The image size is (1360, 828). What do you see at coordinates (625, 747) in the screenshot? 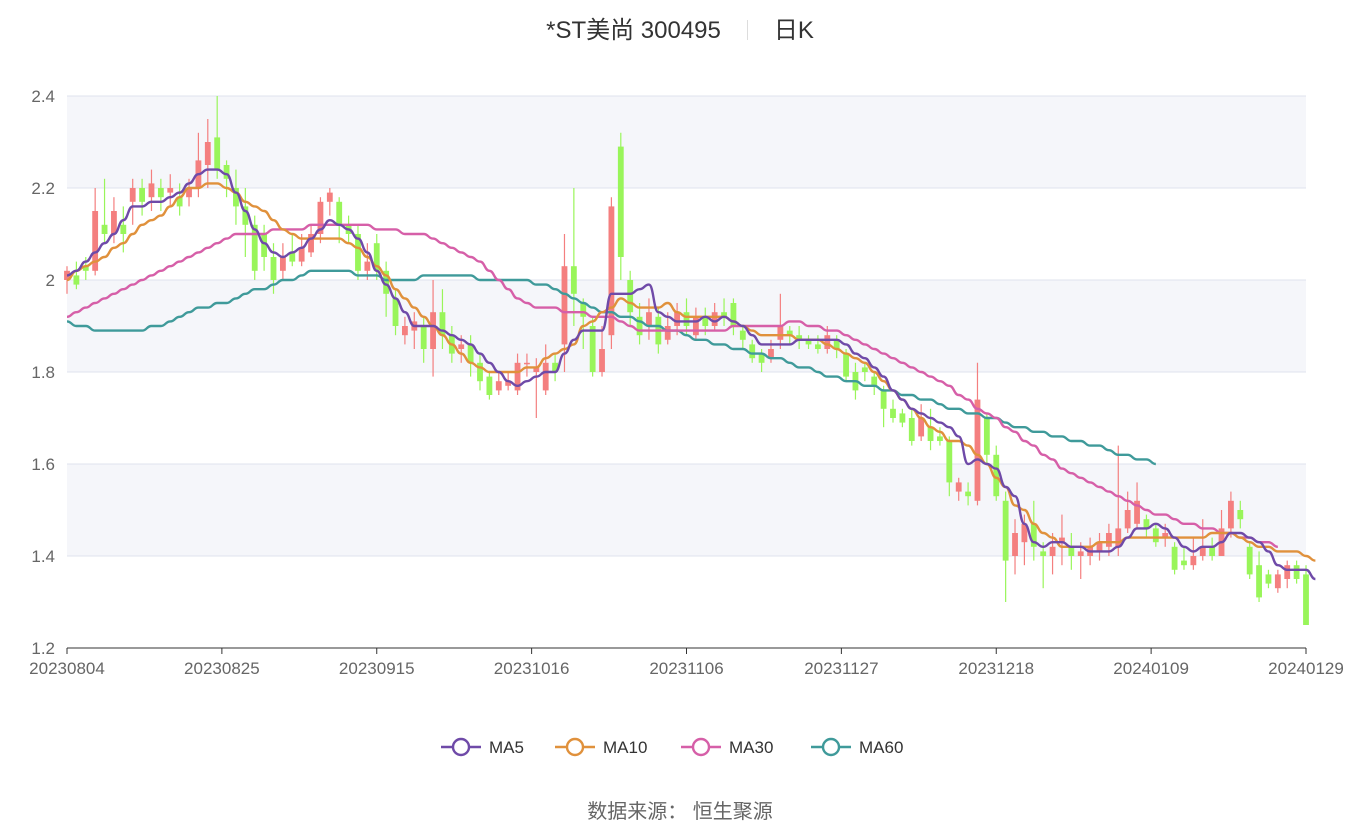
I see `legend-label: MA10` at bounding box center [625, 747].